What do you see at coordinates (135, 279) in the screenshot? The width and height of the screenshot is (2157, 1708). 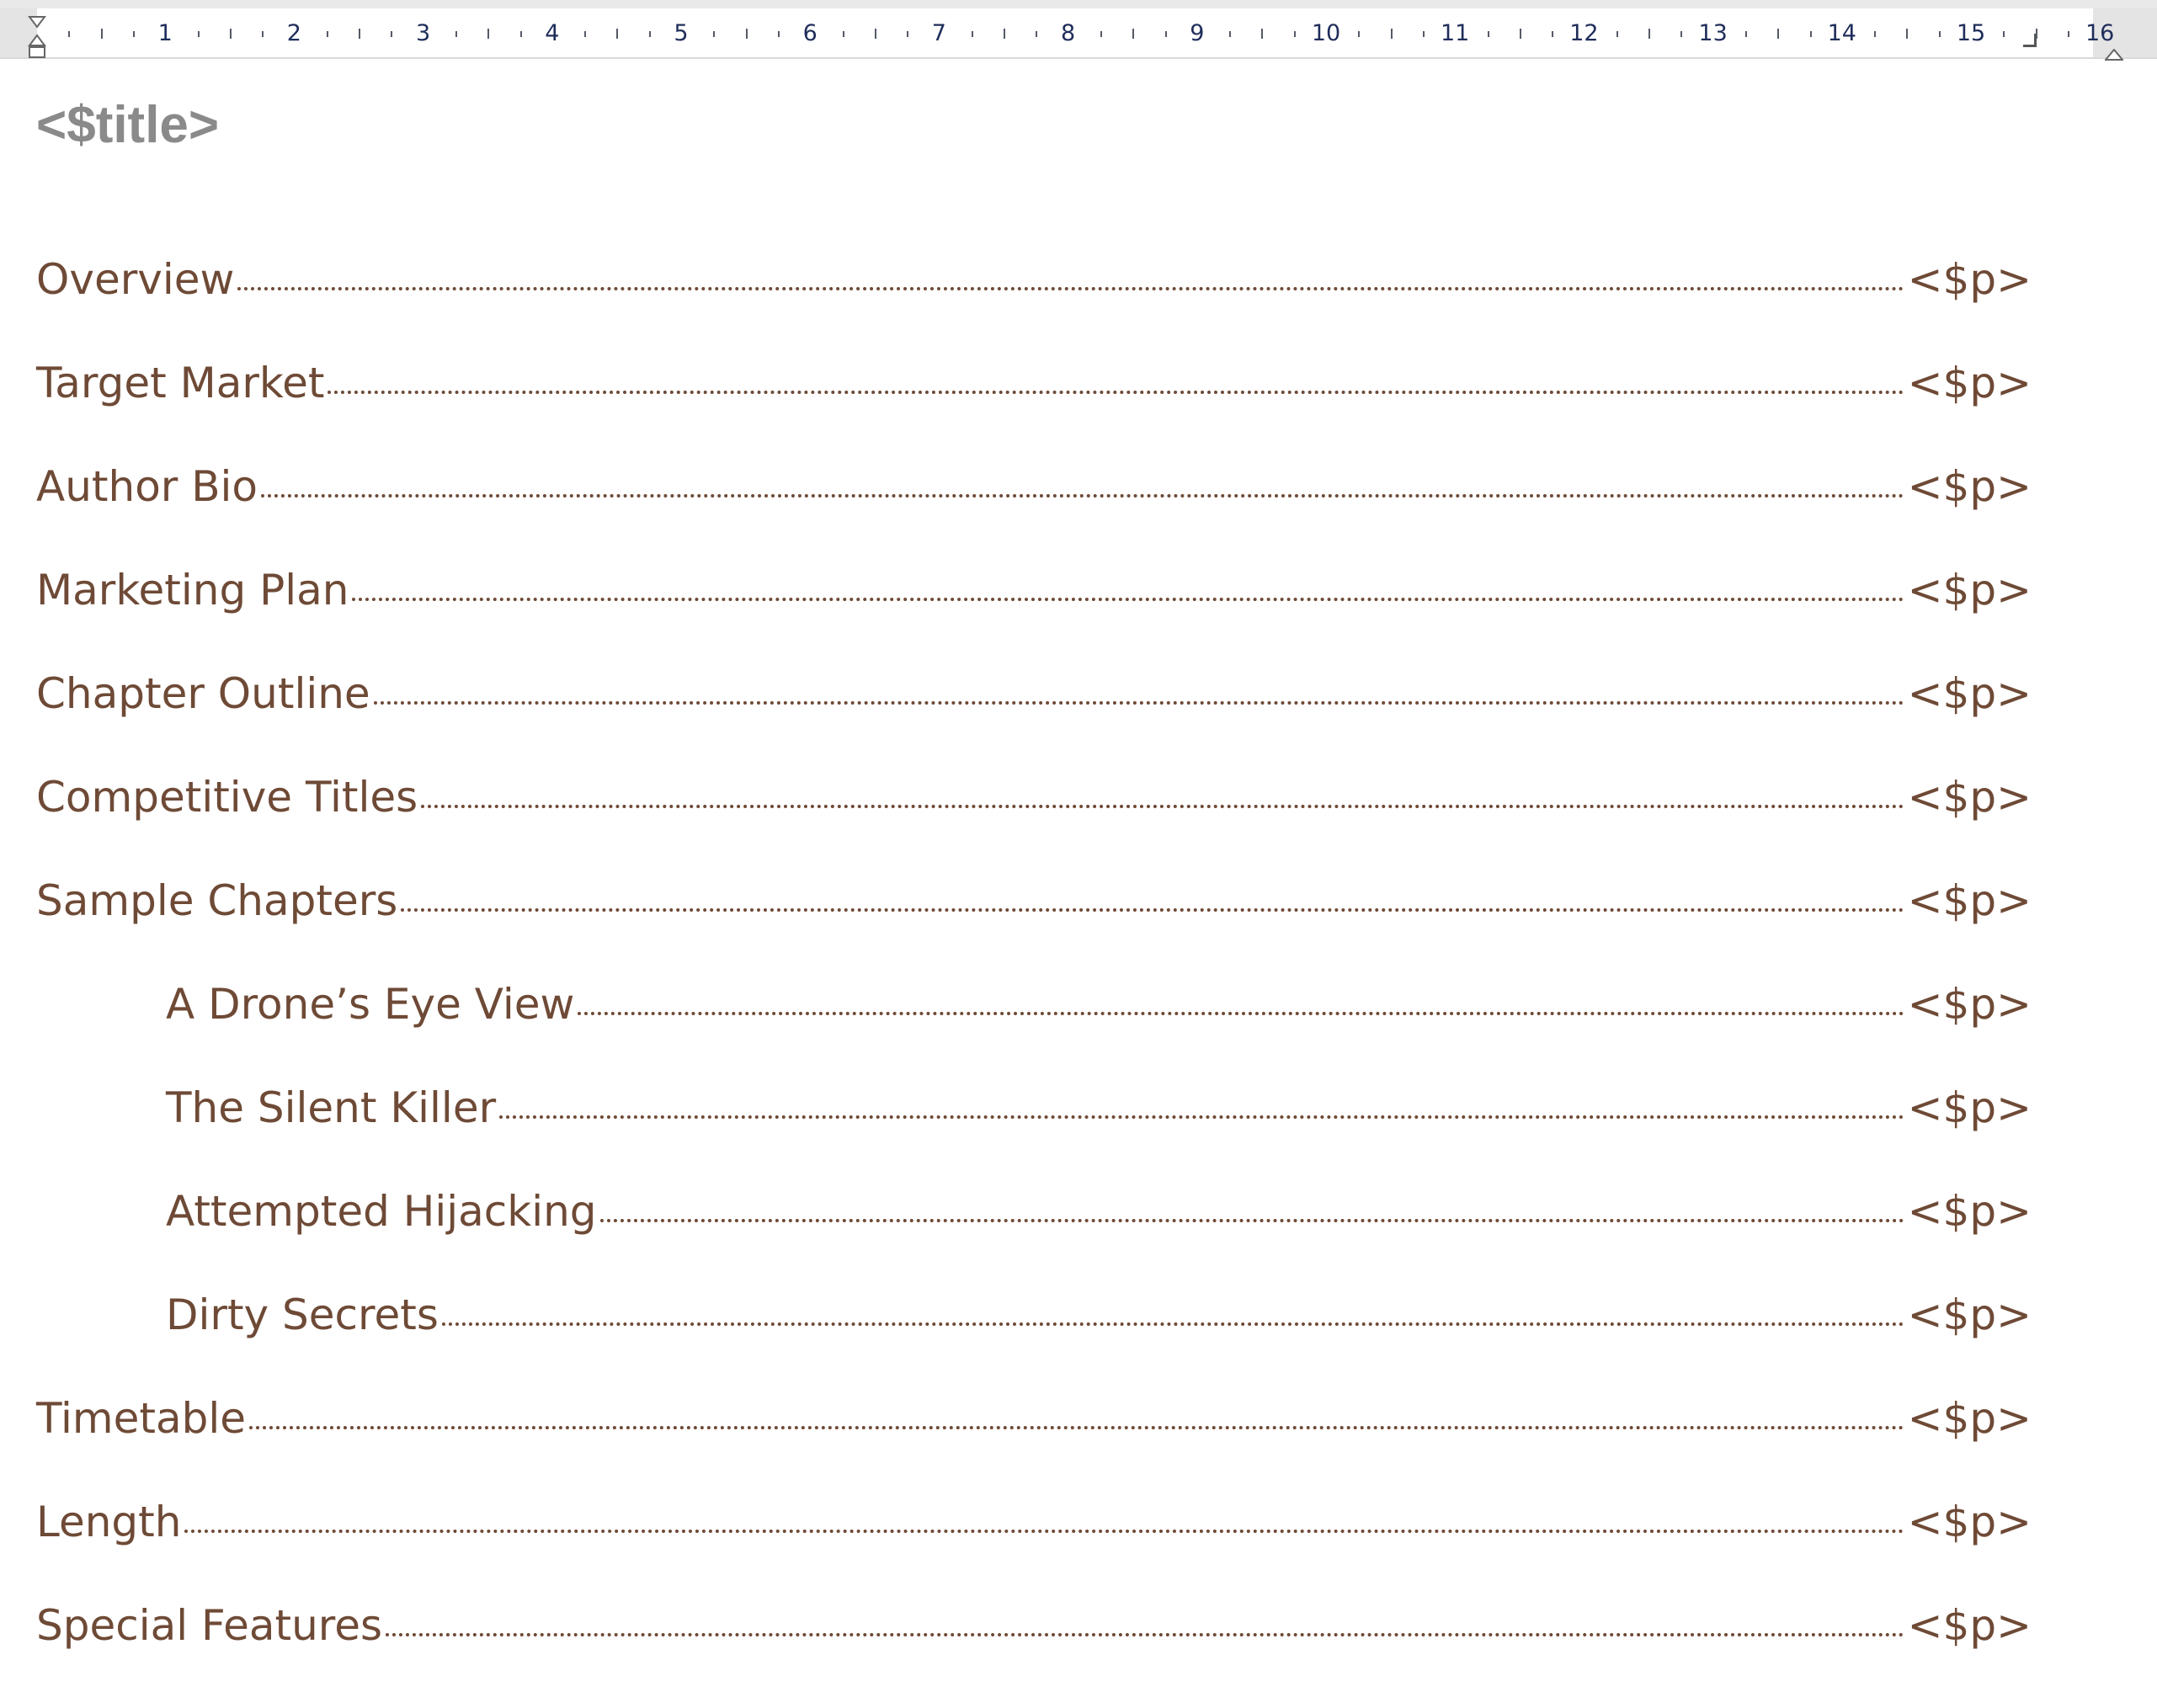 I see `toc-entry-label: Overview` at bounding box center [135, 279].